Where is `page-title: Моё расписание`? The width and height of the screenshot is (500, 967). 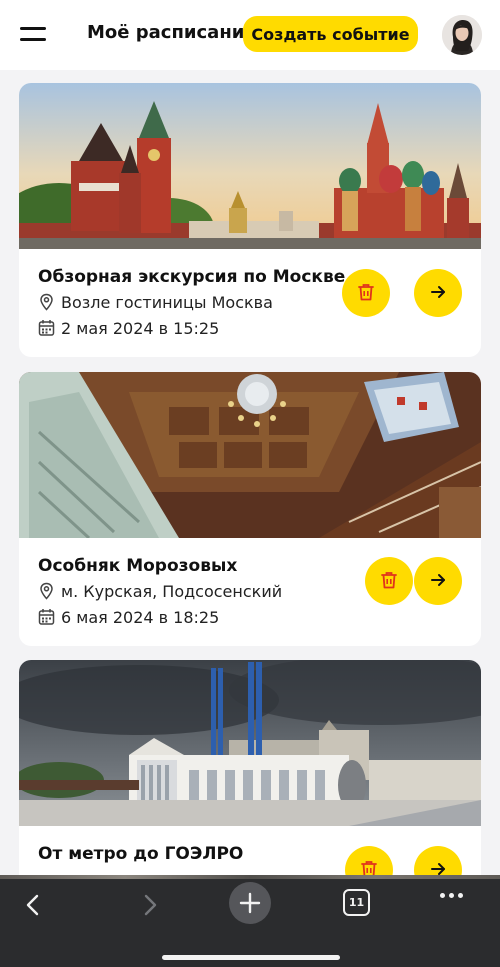 page-title: Моё расписание is located at coordinates (172, 32).